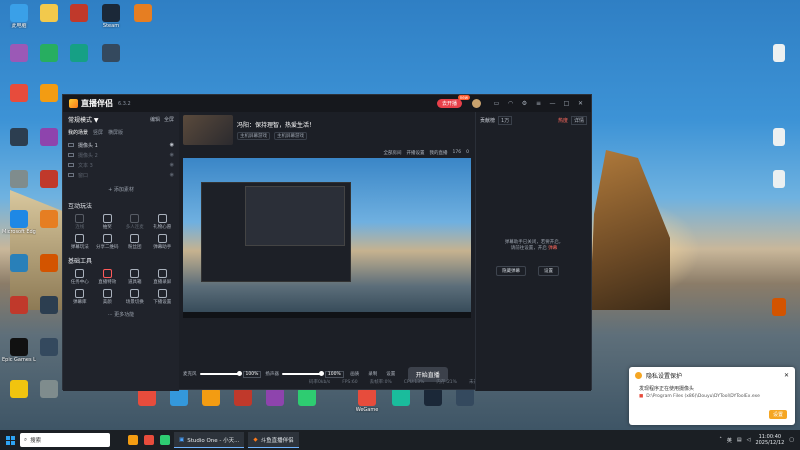 This screenshot has width=800, height=450. What do you see at coordinates (367, 400) in the screenshot?
I see `desktop-icon-wegame: WeGame` at bounding box center [367, 400].